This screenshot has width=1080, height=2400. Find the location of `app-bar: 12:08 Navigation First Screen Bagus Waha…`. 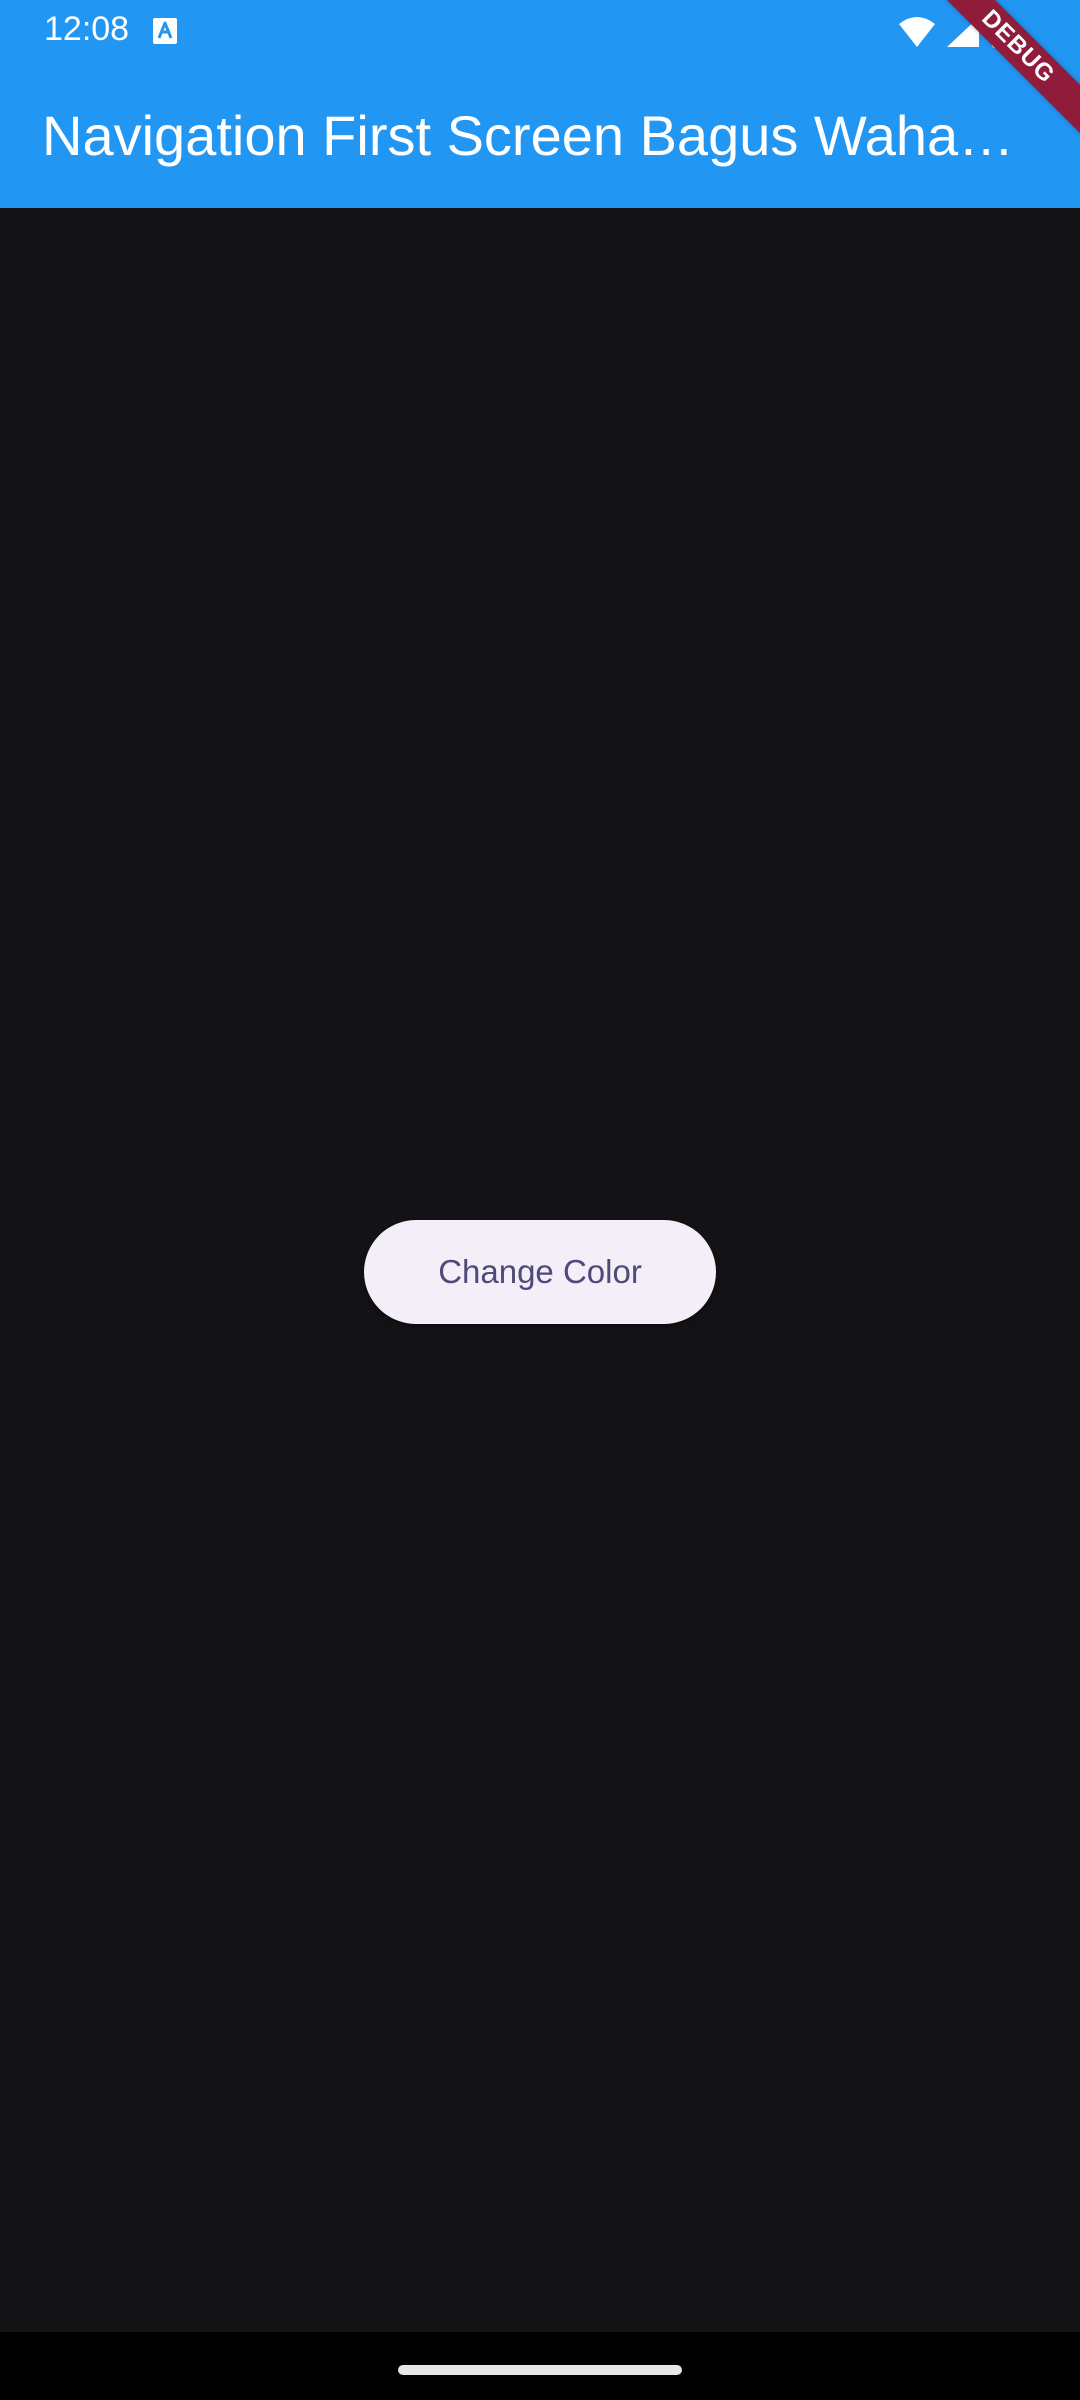

app-bar: 12:08 Navigation First Screen Bagus Waha… is located at coordinates (540, 104).